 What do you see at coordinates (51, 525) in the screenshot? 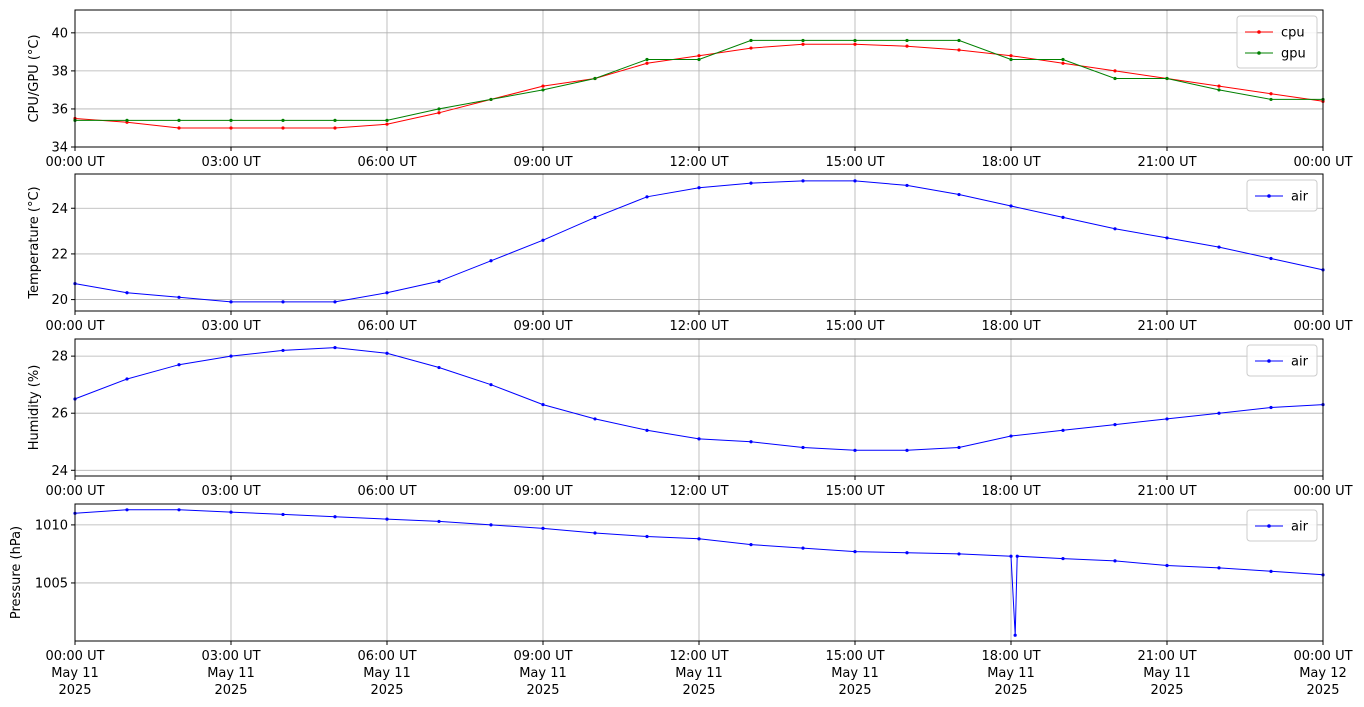
I see `y-tick-label: 1010` at bounding box center [51, 525].